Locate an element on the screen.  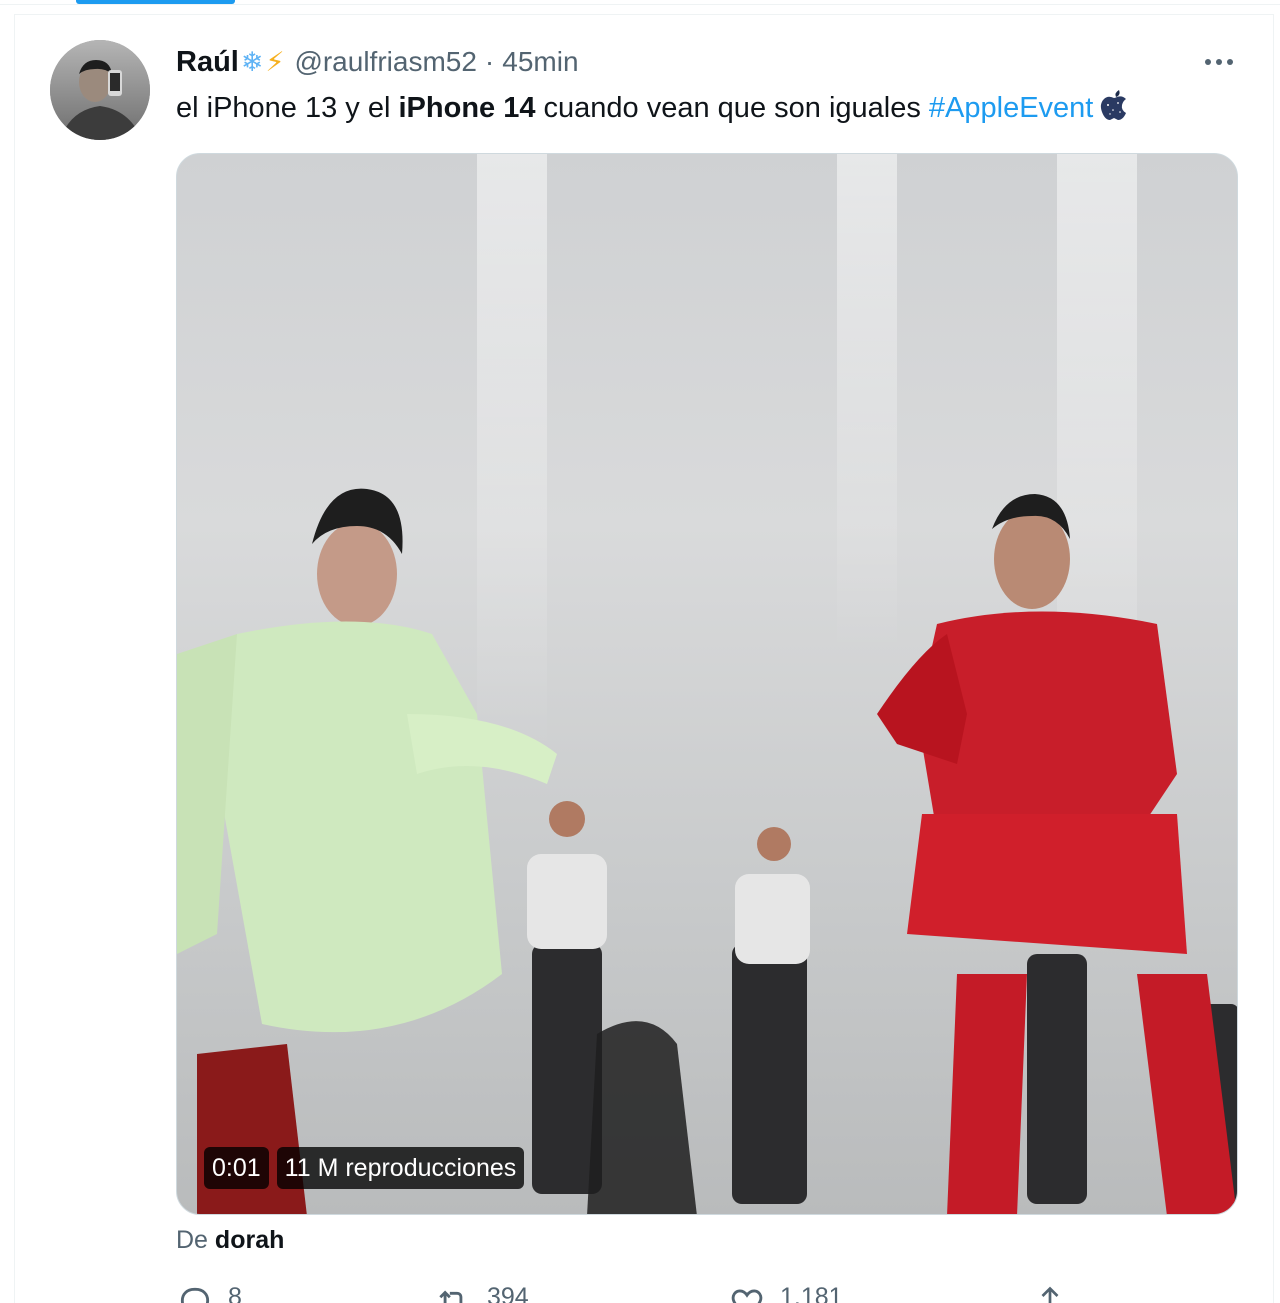
tweet-text-part: cuando vean que son iguales is located at coordinates (732, 108).